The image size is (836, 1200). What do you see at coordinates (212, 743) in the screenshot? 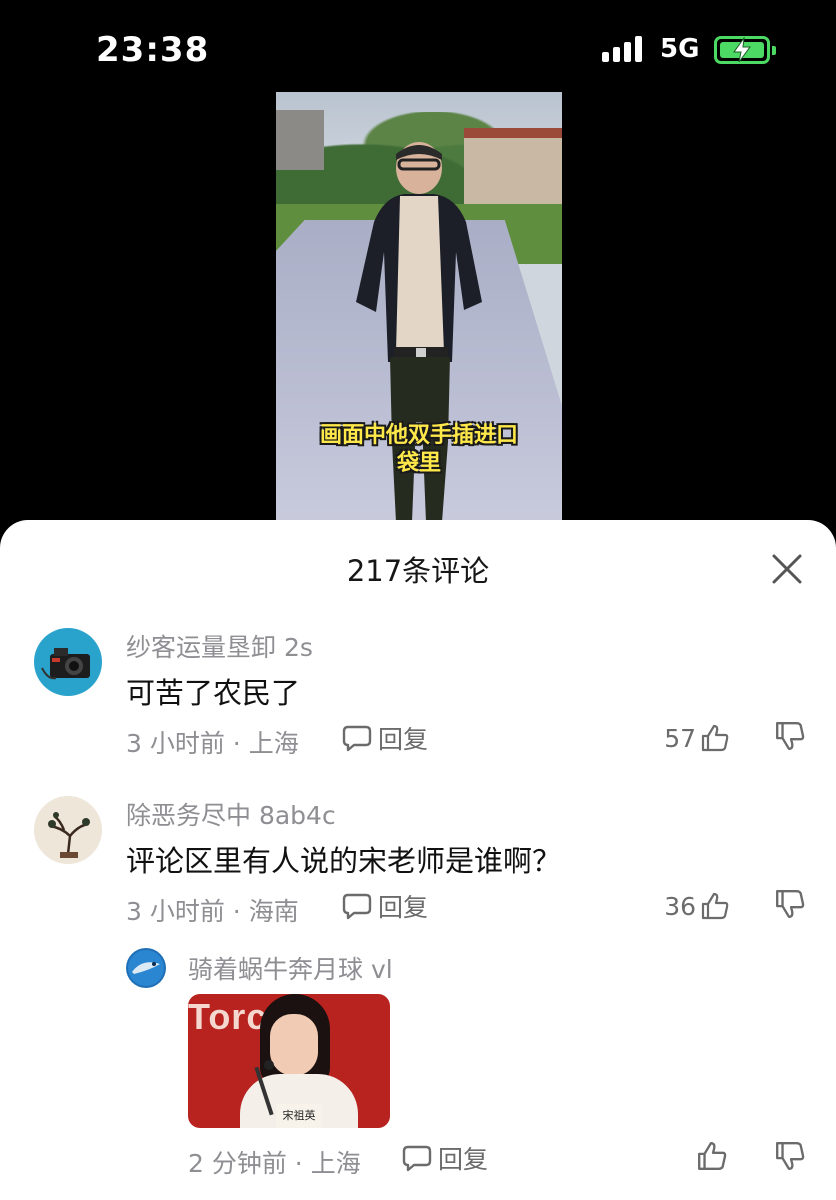
I see `comment-meta: 3 小时前 · 上海` at bounding box center [212, 743].